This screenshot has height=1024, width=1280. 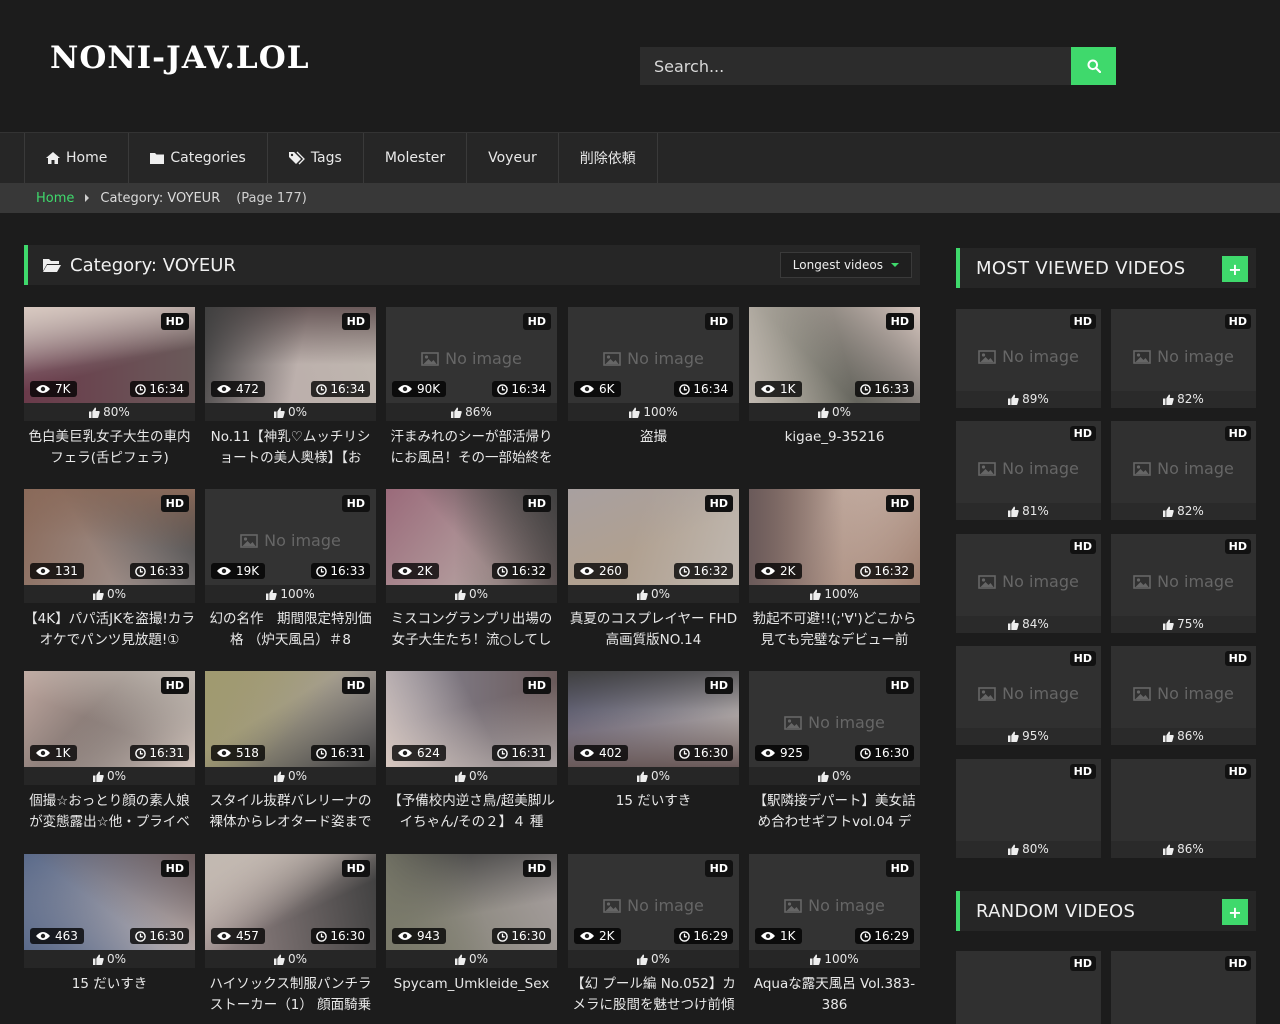 What do you see at coordinates (653, 355) in the screenshot?
I see `video-thumbnail: No image HD 6K 16:34` at bounding box center [653, 355].